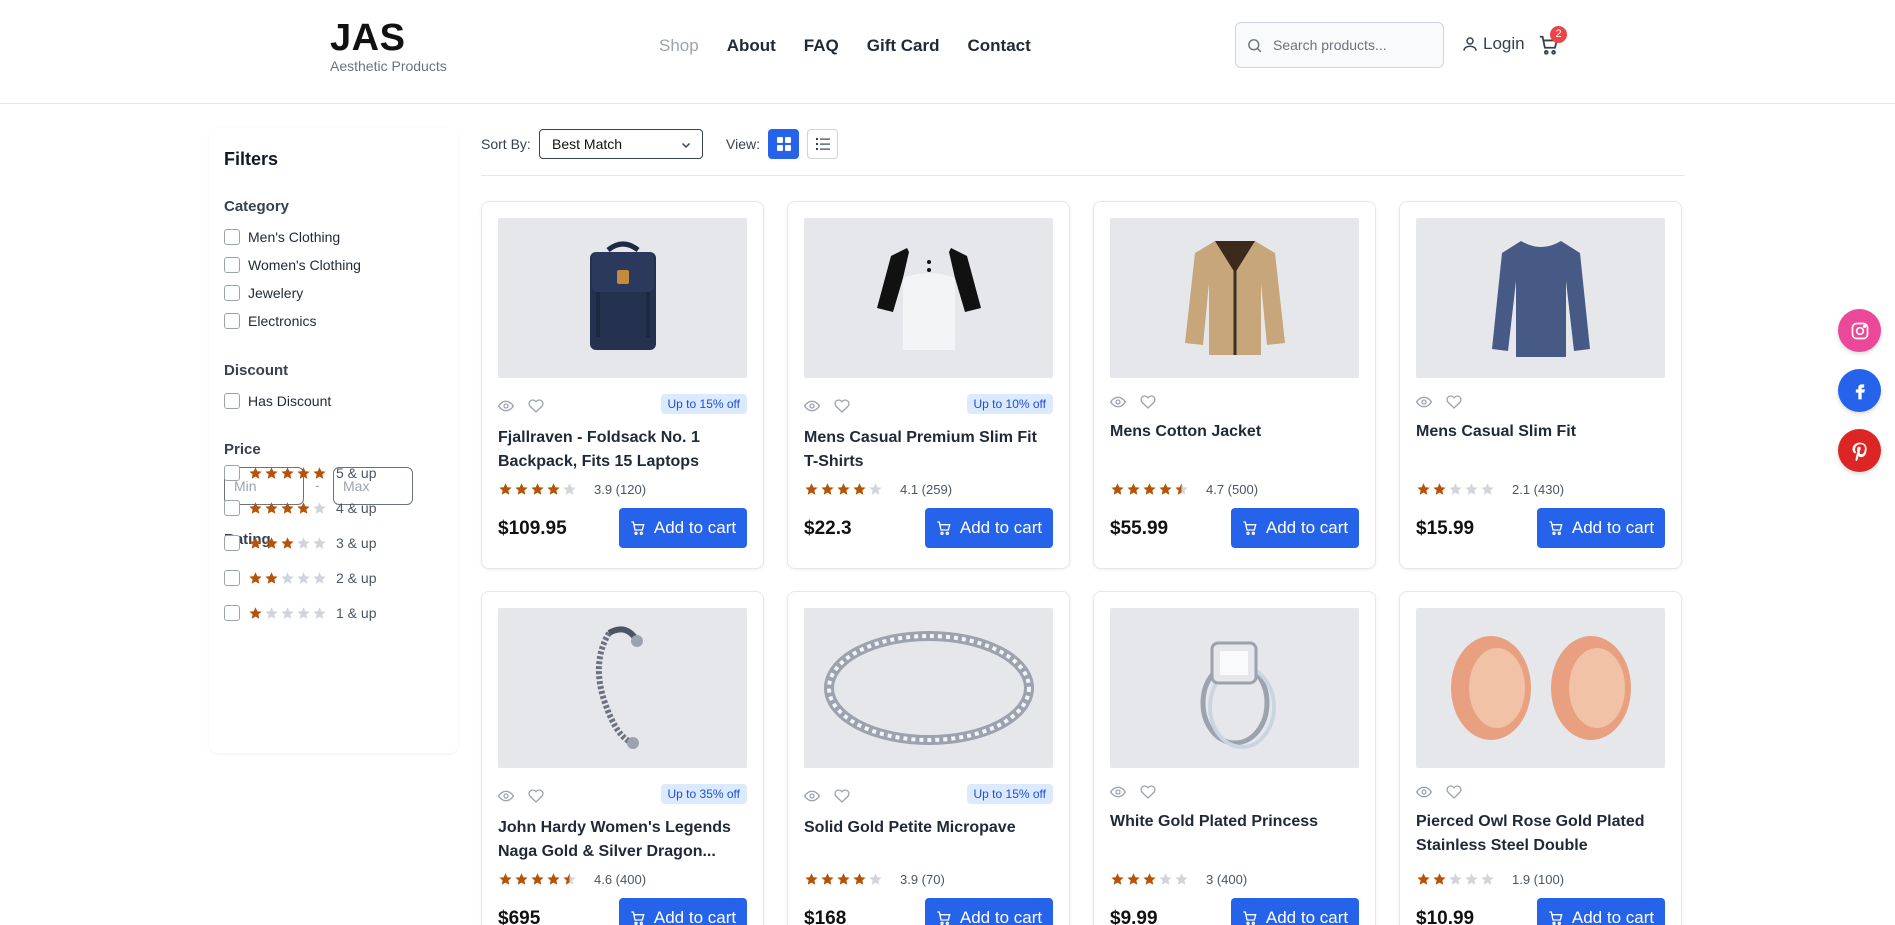 This screenshot has width=1895, height=925. Describe the element at coordinates (300, 613) in the screenshot. I see `rating-filter-1: 1 & up` at that location.